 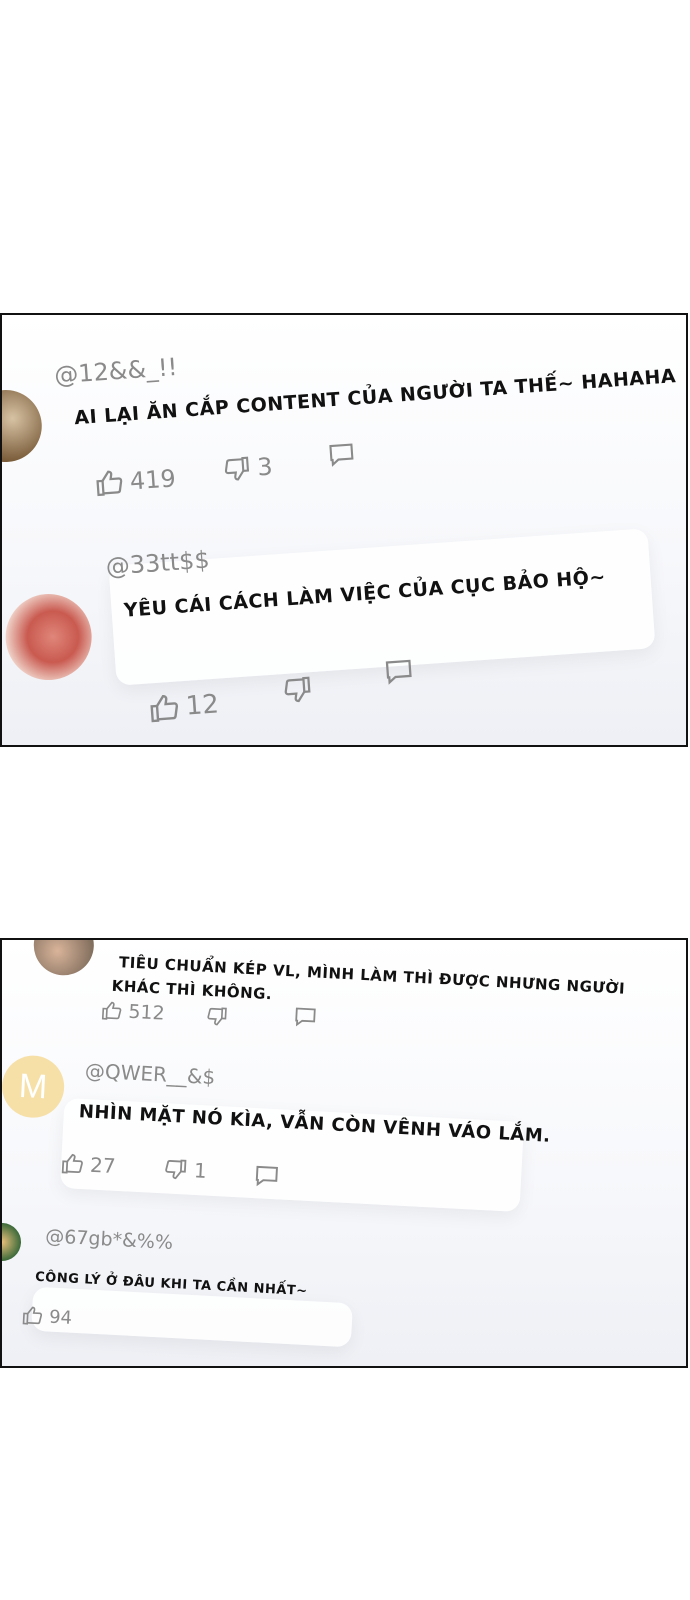 I want to click on like-button: 512, so click(x=133, y=1012).